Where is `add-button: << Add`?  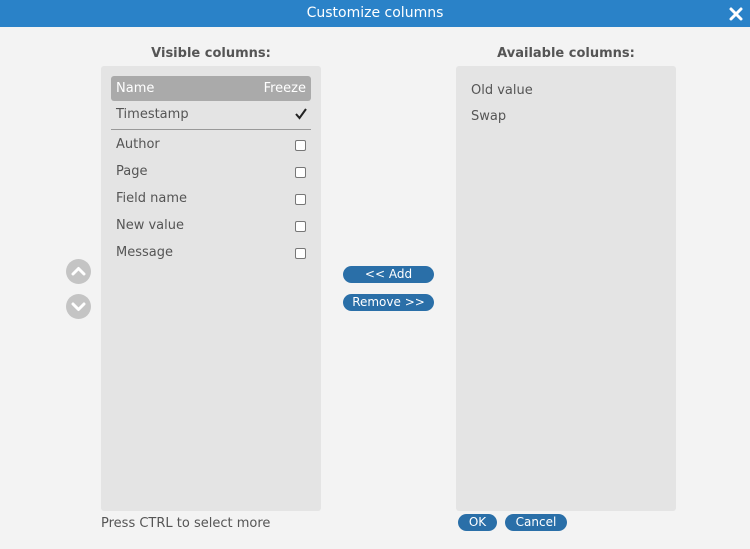
add-button: << Add is located at coordinates (388, 274).